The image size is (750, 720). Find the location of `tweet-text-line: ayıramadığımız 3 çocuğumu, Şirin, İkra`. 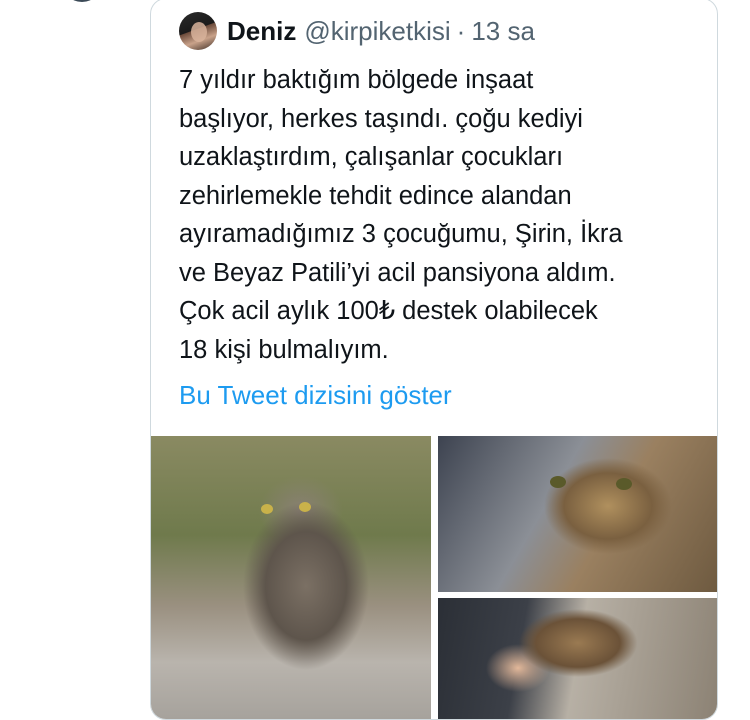

tweet-text-line: ayıramadığımız 3 çocuğumu, Şirin, İkra is located at coordinates (401, 234).